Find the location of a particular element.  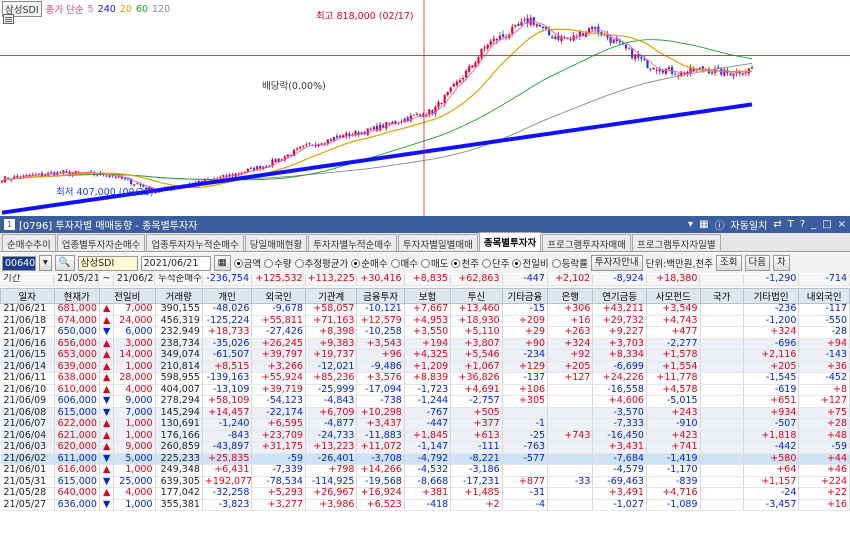

calendar-icon: ▦ is located at coordinates (222, 263).